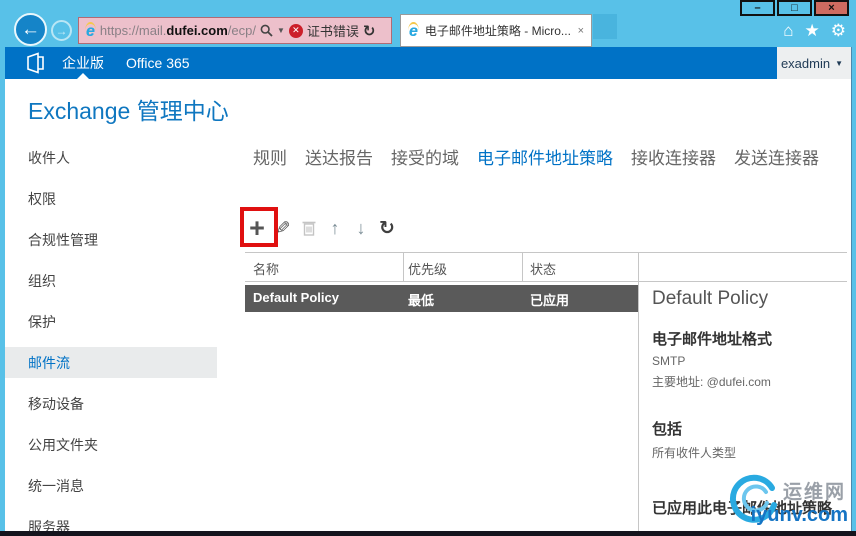  I want to click on sidebar-item-compliance: 合规性管理, so click(117, 239).